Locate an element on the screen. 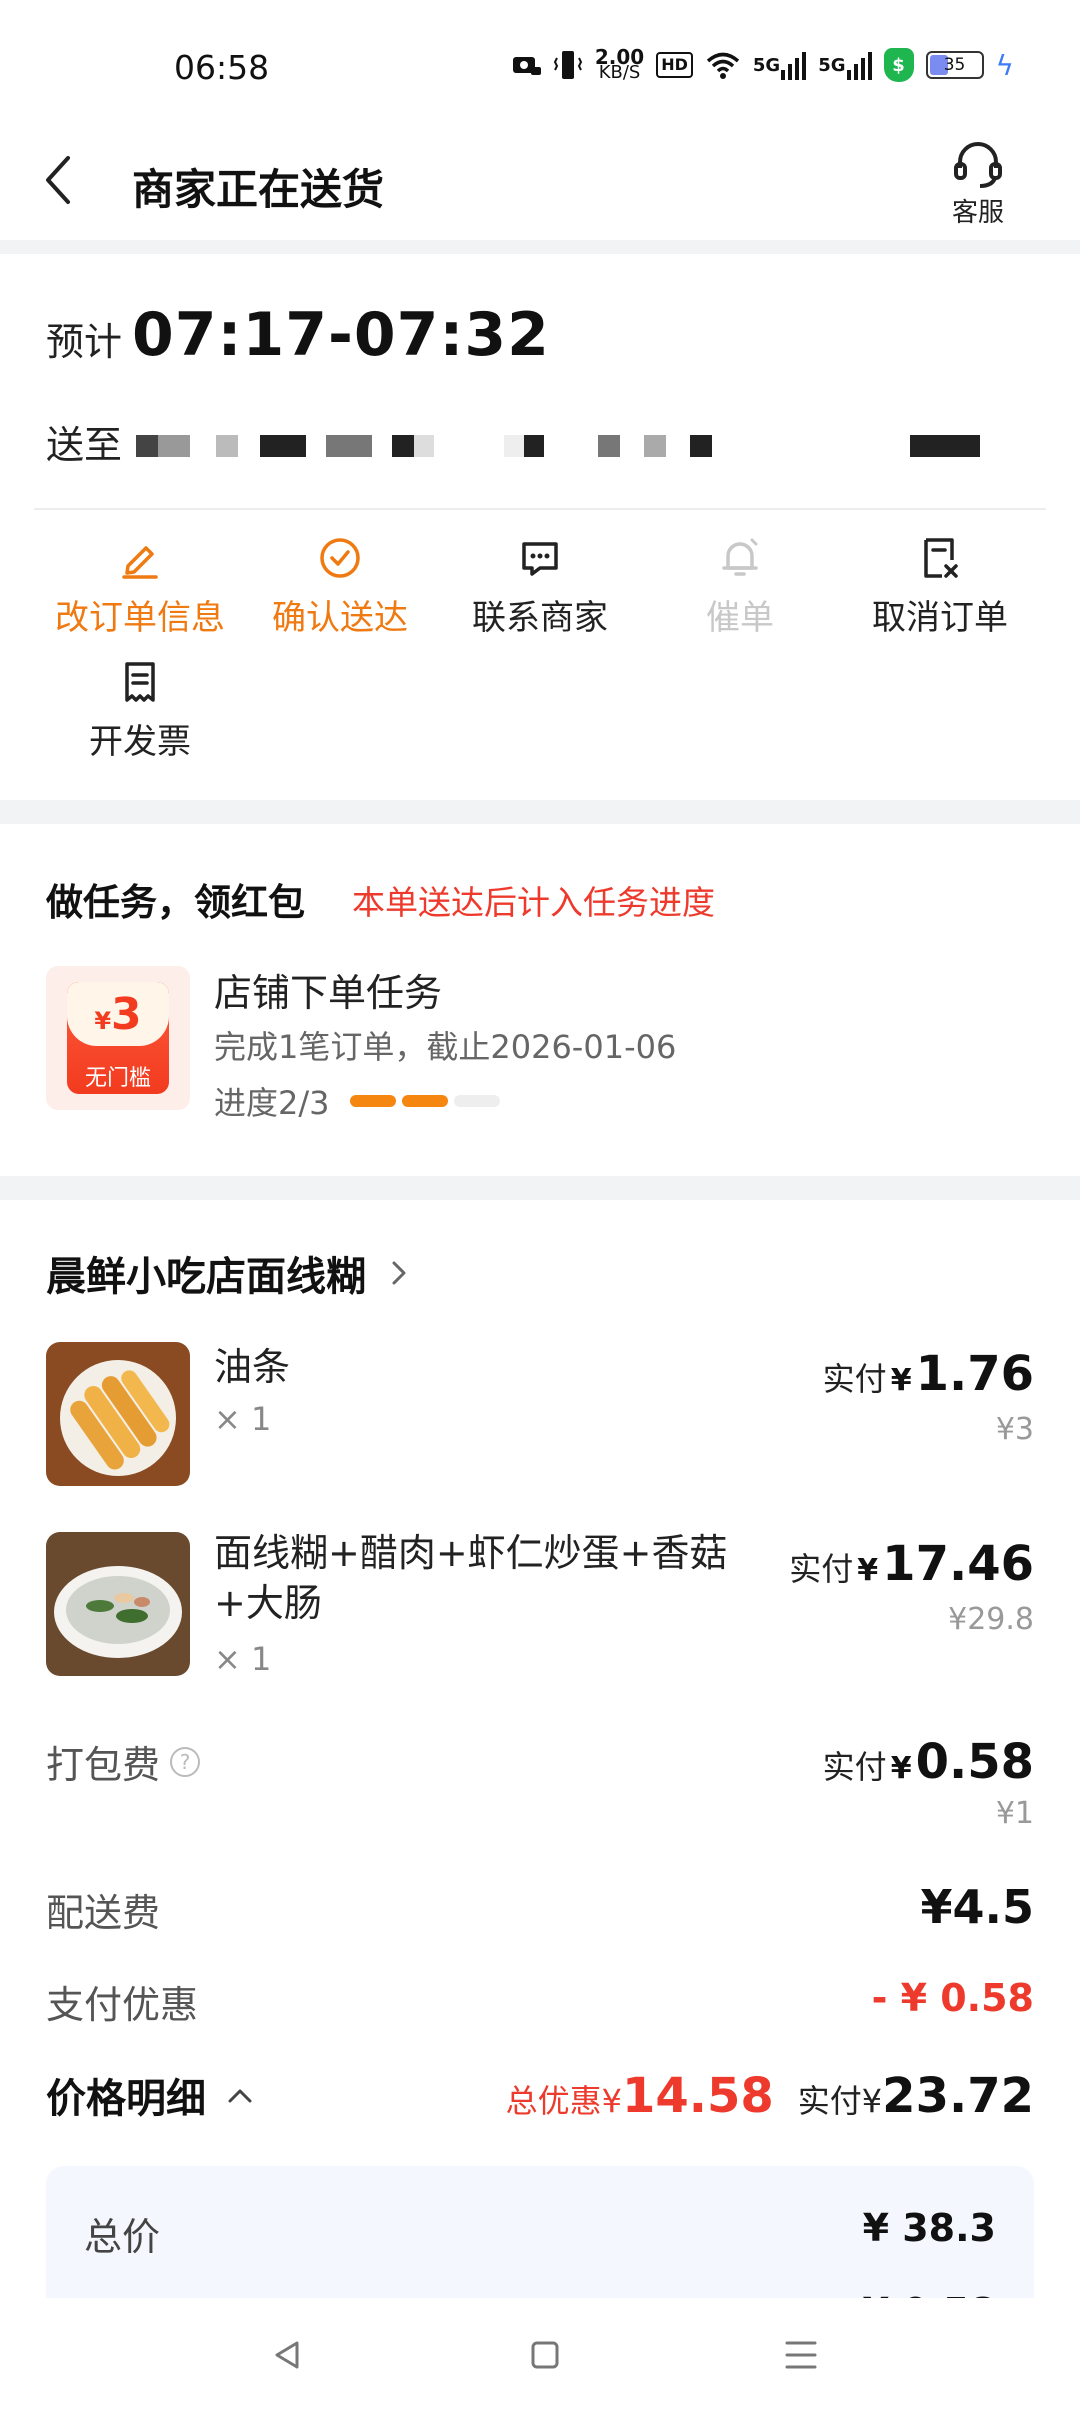 The image size is (1080, 2412). task-progress-text: 进度2/3 is located at coordinates (272, 1103).